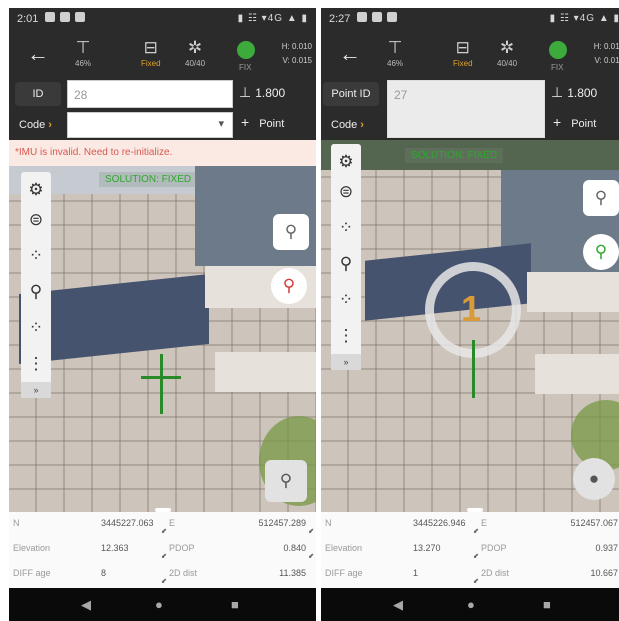 The width and height of the screenshot is (619, 621). Describe the element at coordinates (161, 384) in the screenshot. I see `crosshair-vertical` at that location.